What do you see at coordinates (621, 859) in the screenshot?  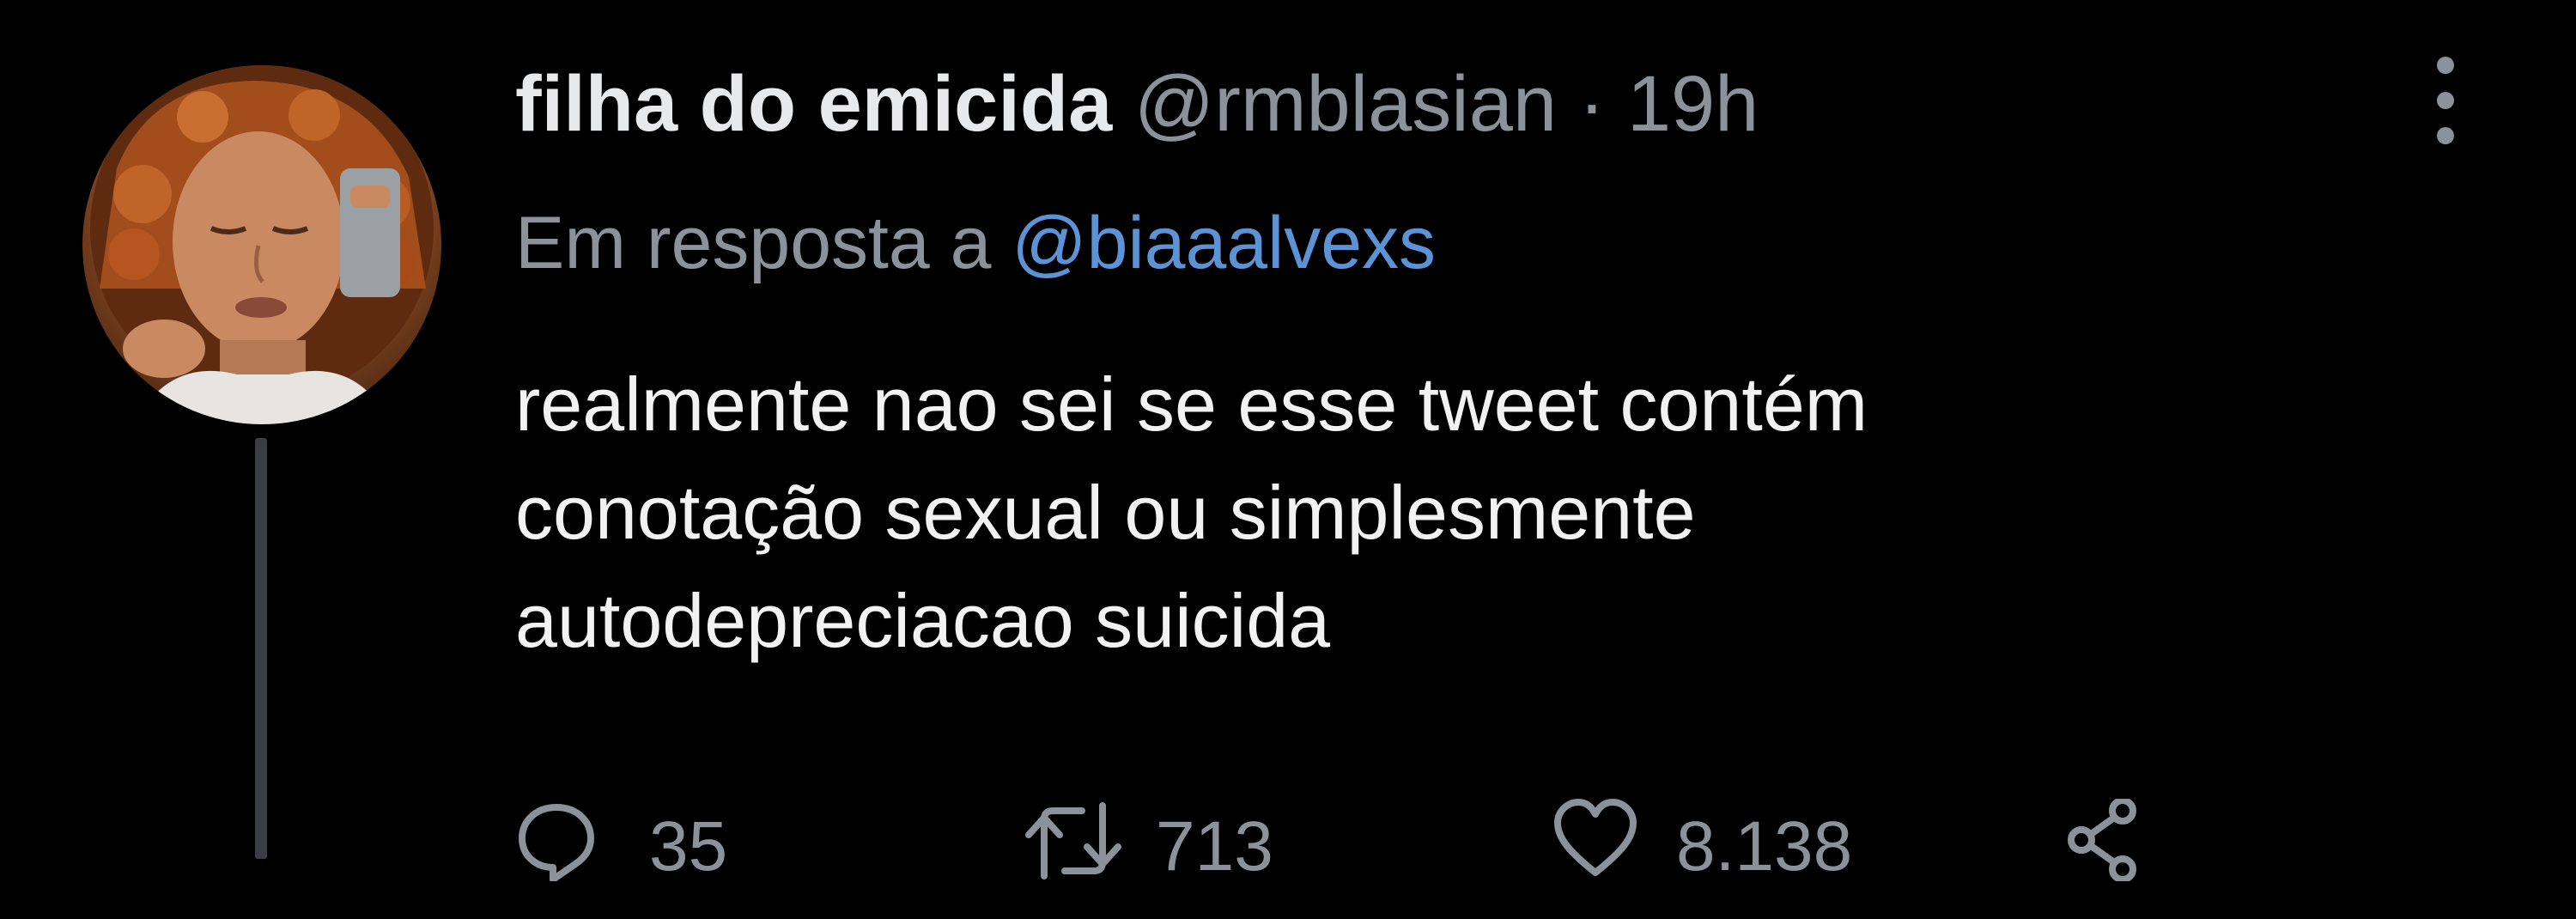 I see `reply-button: 35` at bounding box center [621, 859].